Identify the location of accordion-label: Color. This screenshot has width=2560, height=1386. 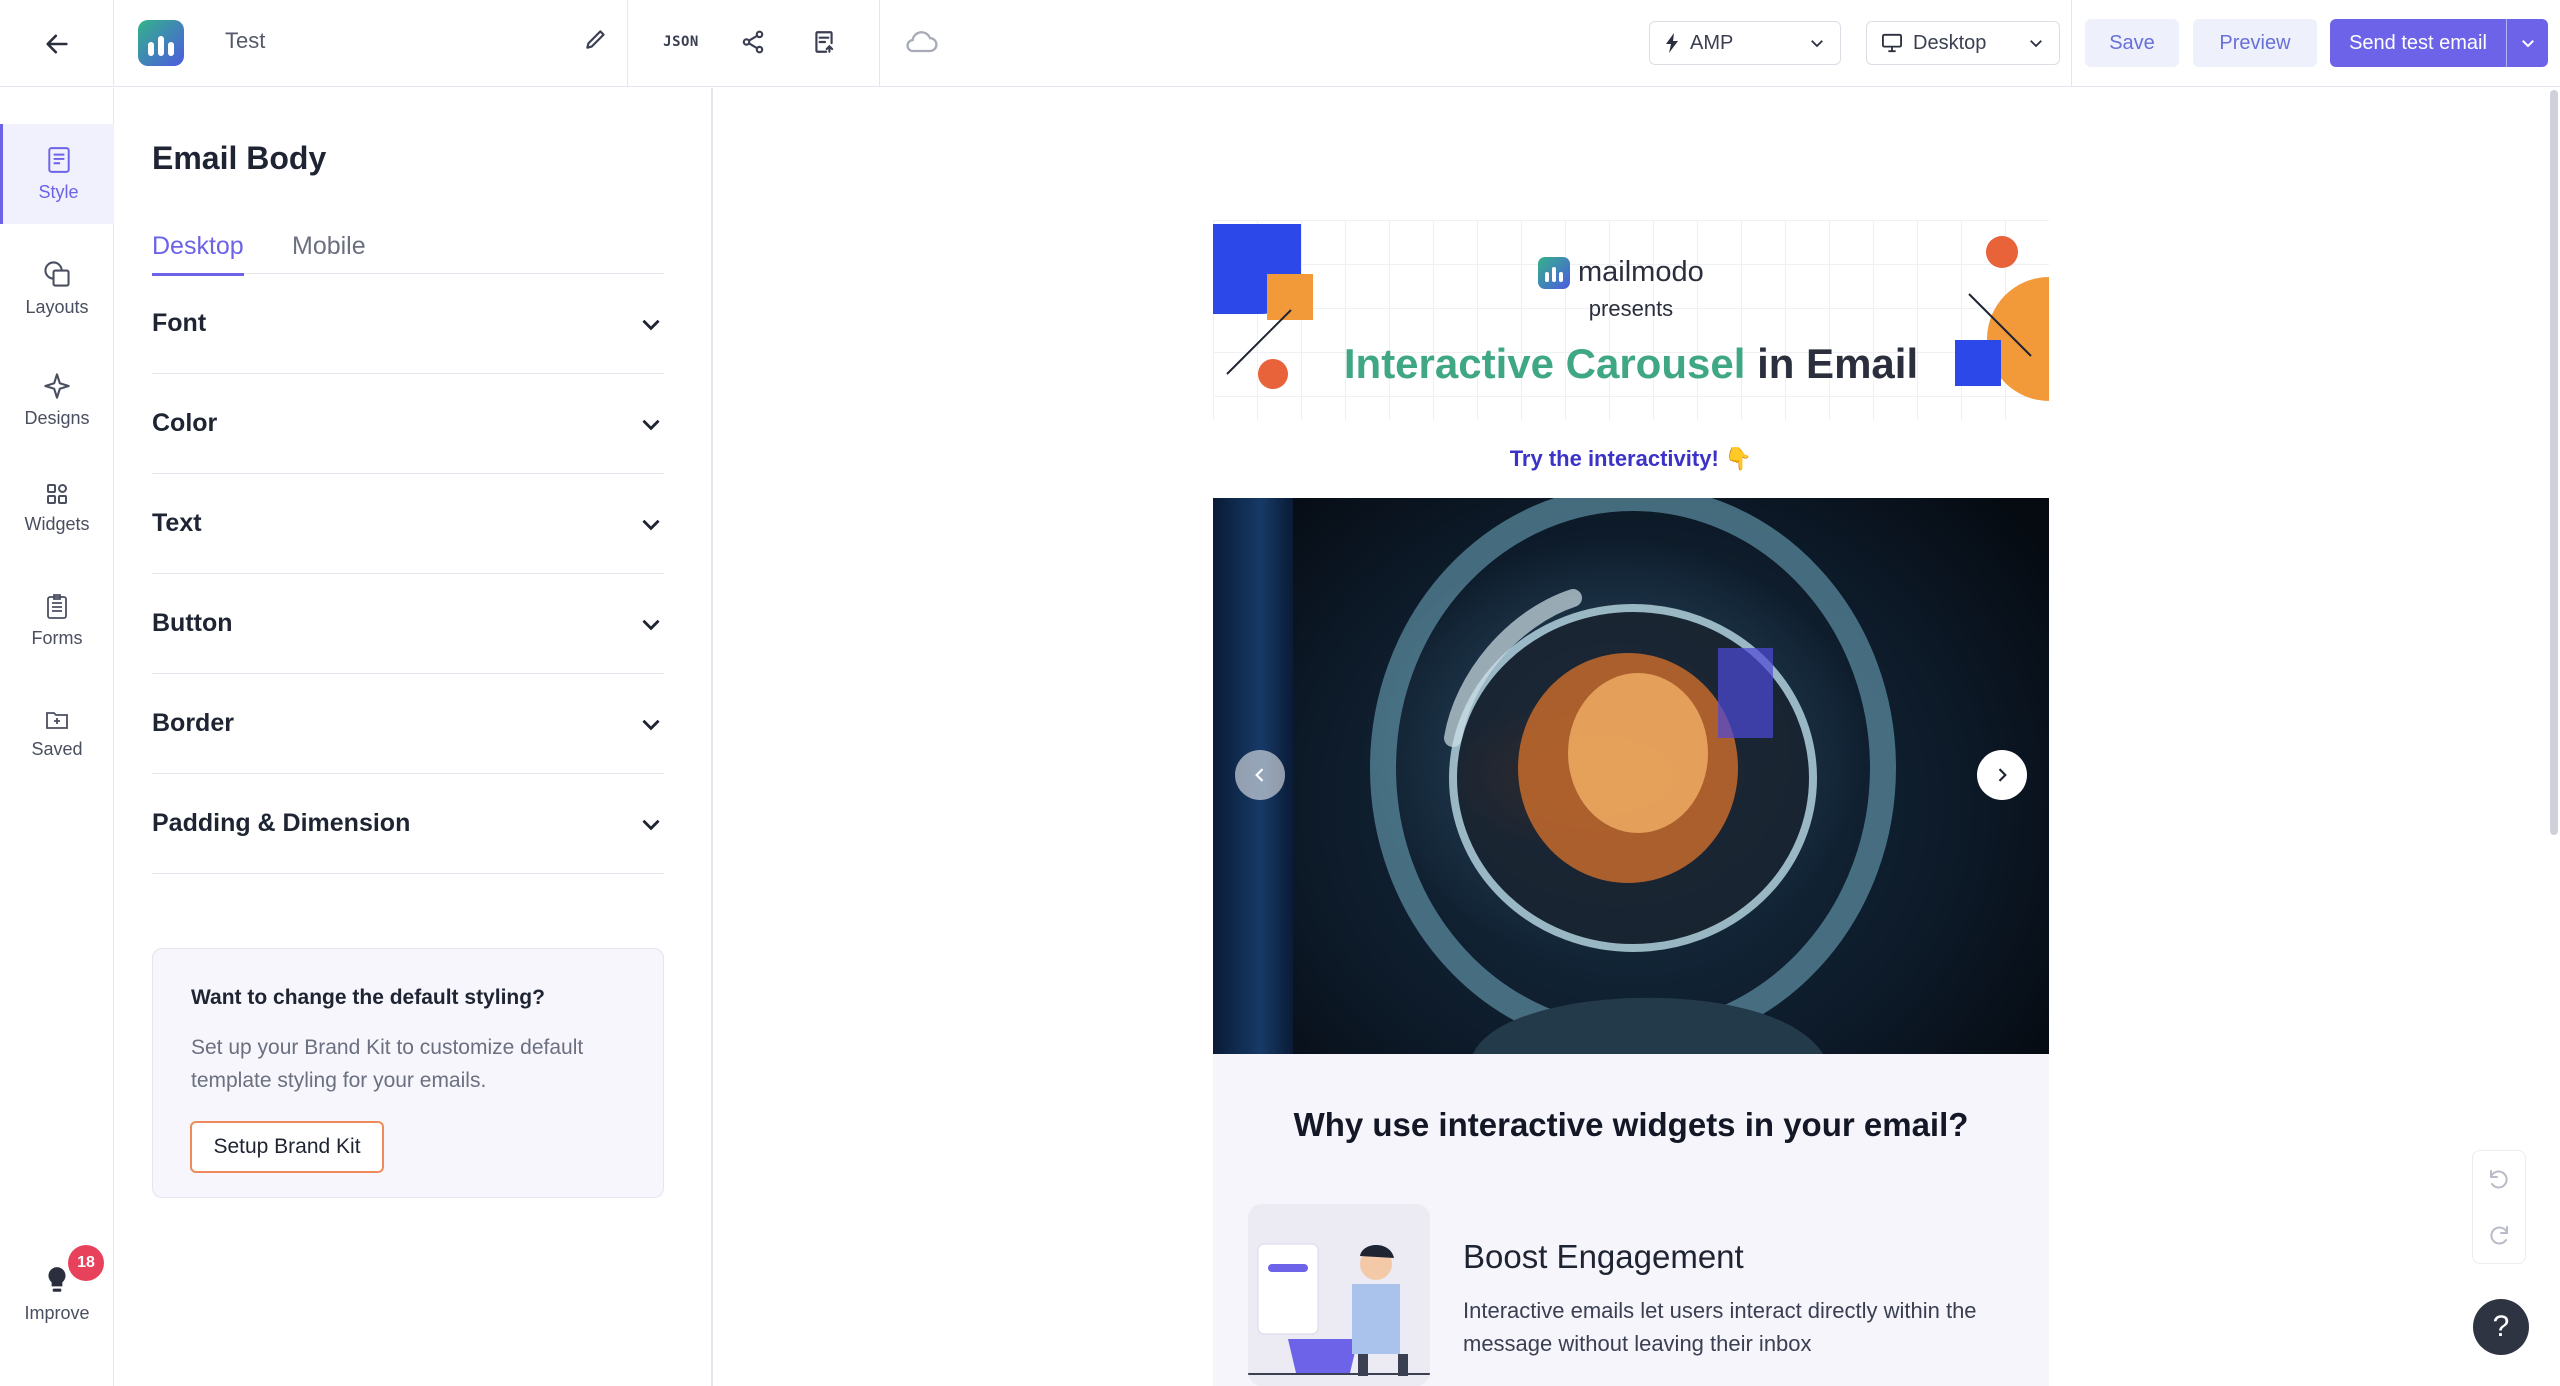
(185, 423).